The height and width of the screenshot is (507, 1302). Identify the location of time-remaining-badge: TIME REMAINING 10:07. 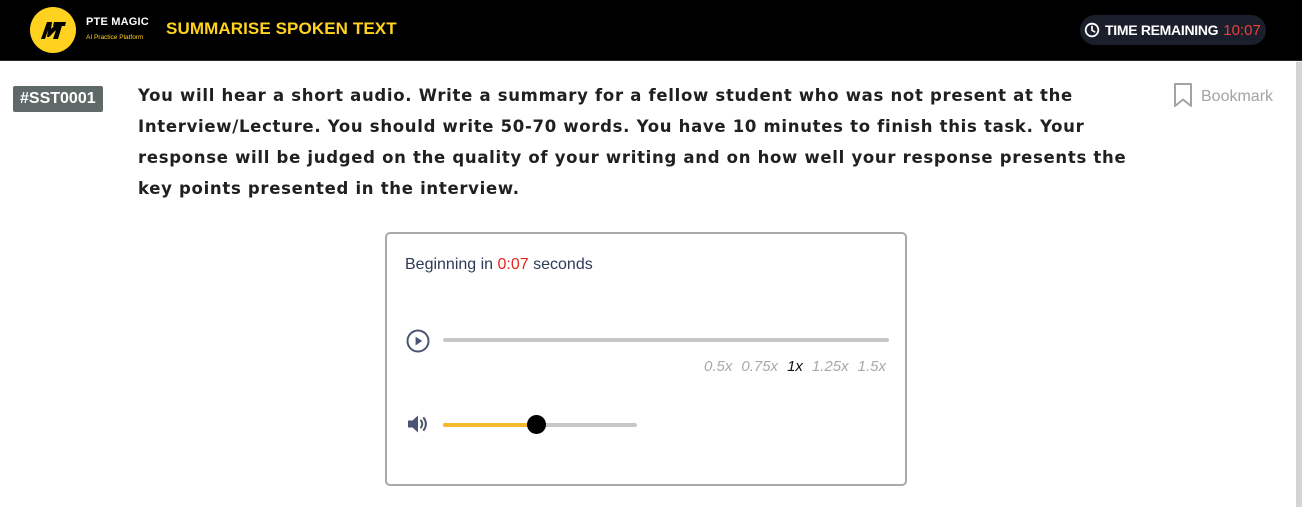
(1173, 30).